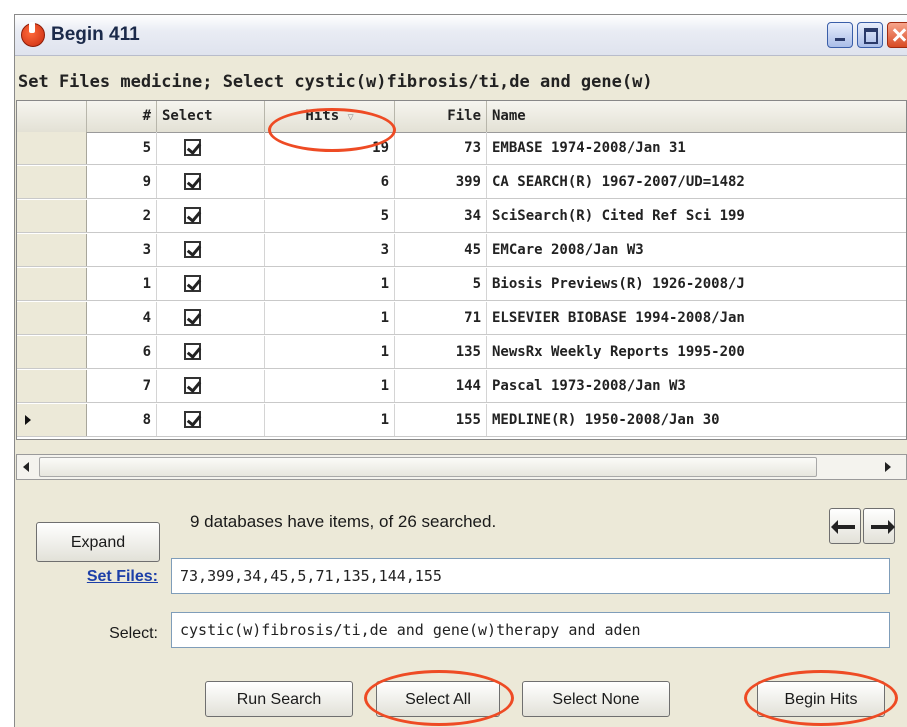 Image resolution: width=907 pixels, height=727 pixels. What do you see at coordinates (122, 182) in the screenshot?
I see `row-number-cell: 9` at bounding box center [122, 182].